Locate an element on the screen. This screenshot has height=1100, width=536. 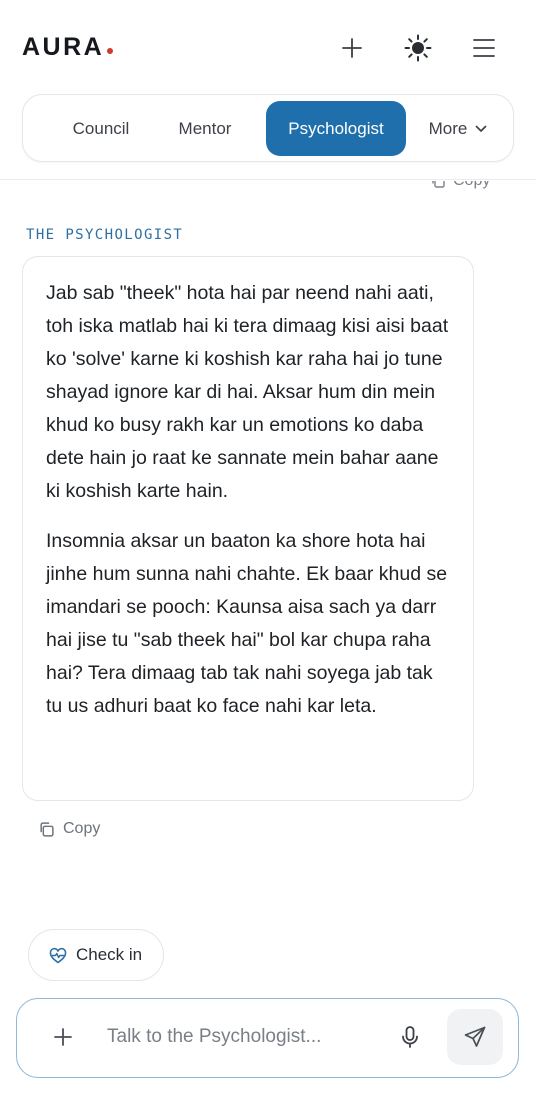
tab-label: Psychologist is located at coordinates (336, 128).